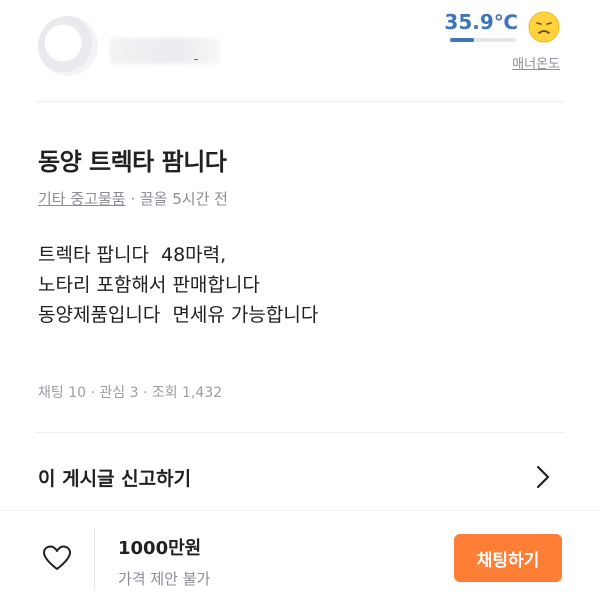 The height and width of the screenshot is (602, 600). What do you see at coordinates (481, 22) in the screenshot?
I see `manner-temperature: 35.9℃` at bounding box center [481, 22].